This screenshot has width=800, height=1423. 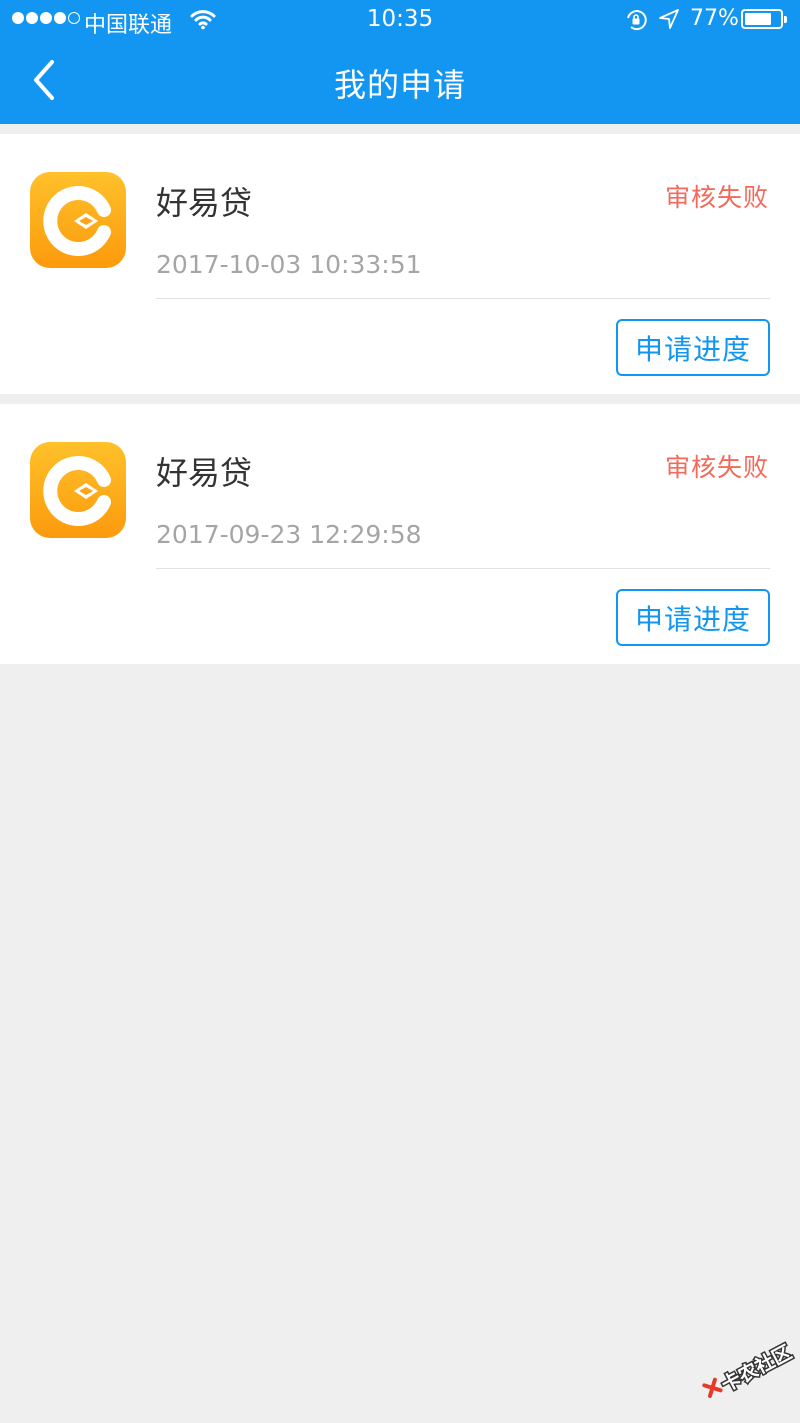 I want to click on status-time: 10:35, so click(x=400, y=19).